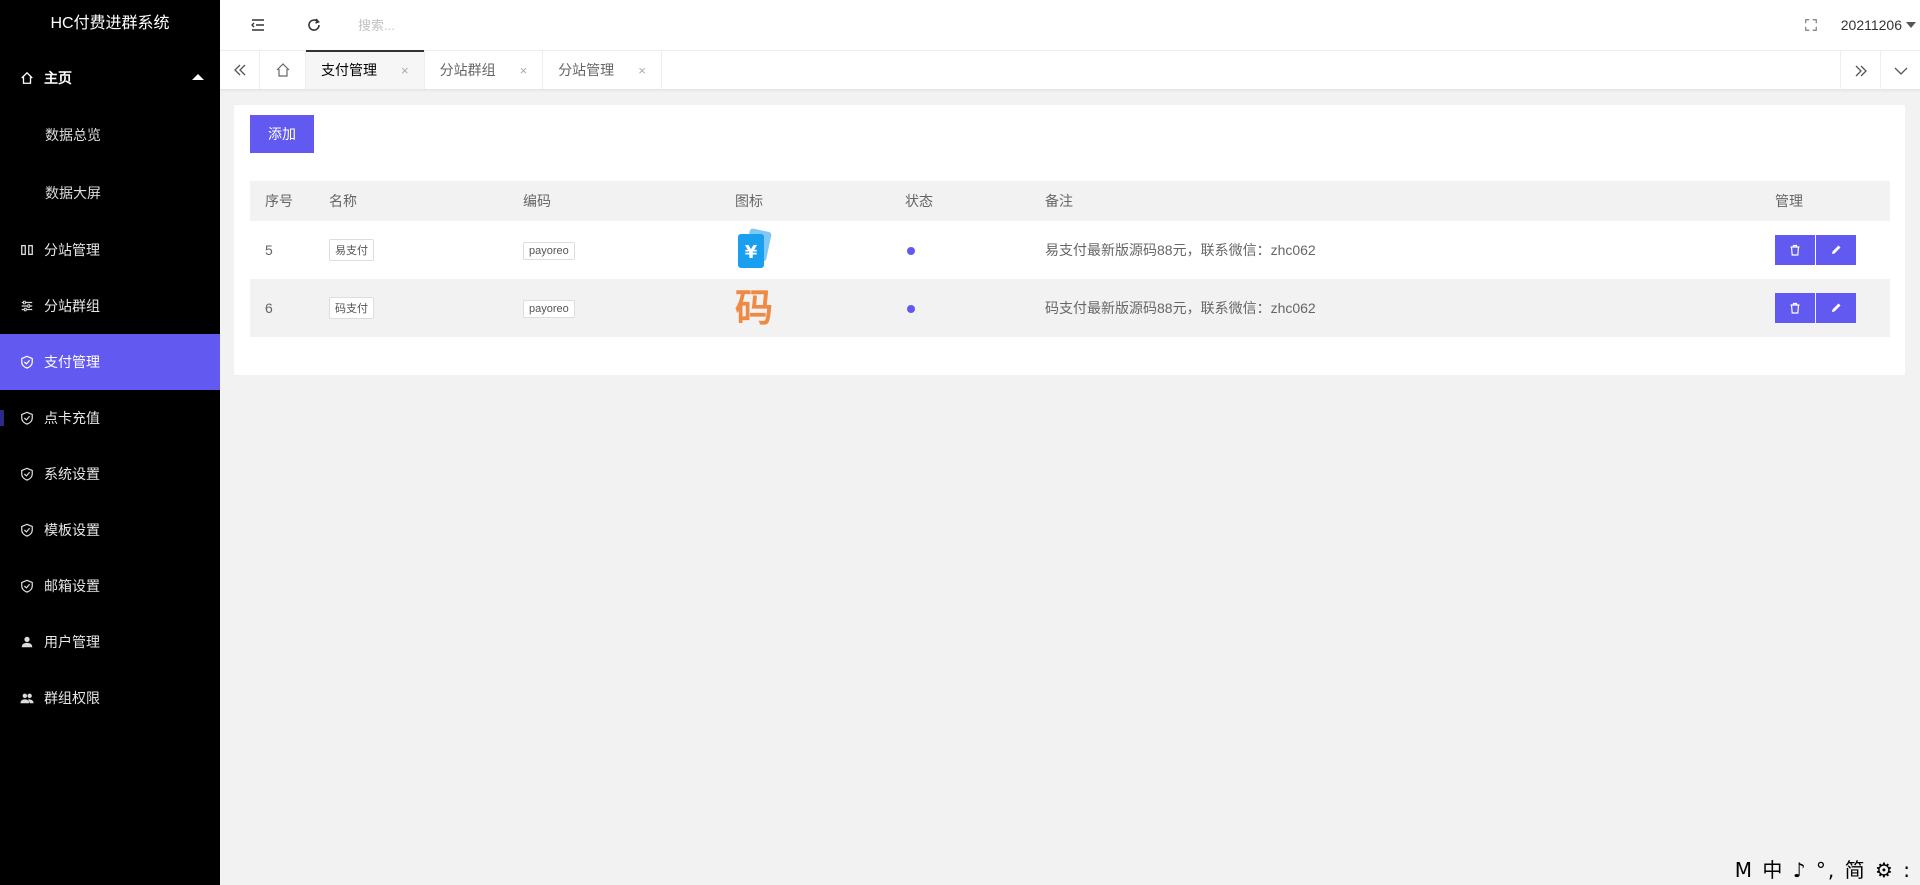 This screenshot has width=1920, height=885. I want to click on add-button: 添加, so click(282, 134).